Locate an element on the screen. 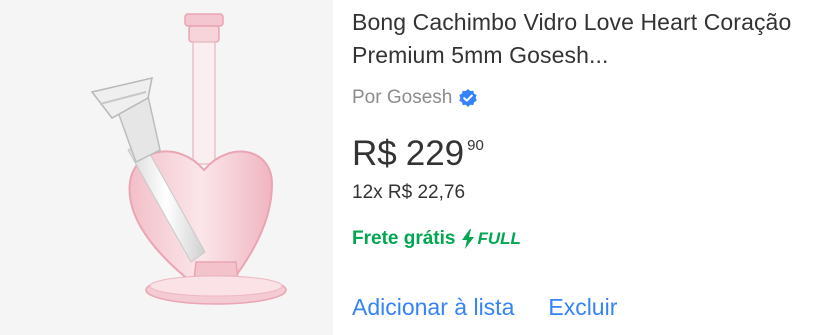 The width and height of the screenshot is (828, 335). price-cents: 90 is located at coordinates (475, 145).